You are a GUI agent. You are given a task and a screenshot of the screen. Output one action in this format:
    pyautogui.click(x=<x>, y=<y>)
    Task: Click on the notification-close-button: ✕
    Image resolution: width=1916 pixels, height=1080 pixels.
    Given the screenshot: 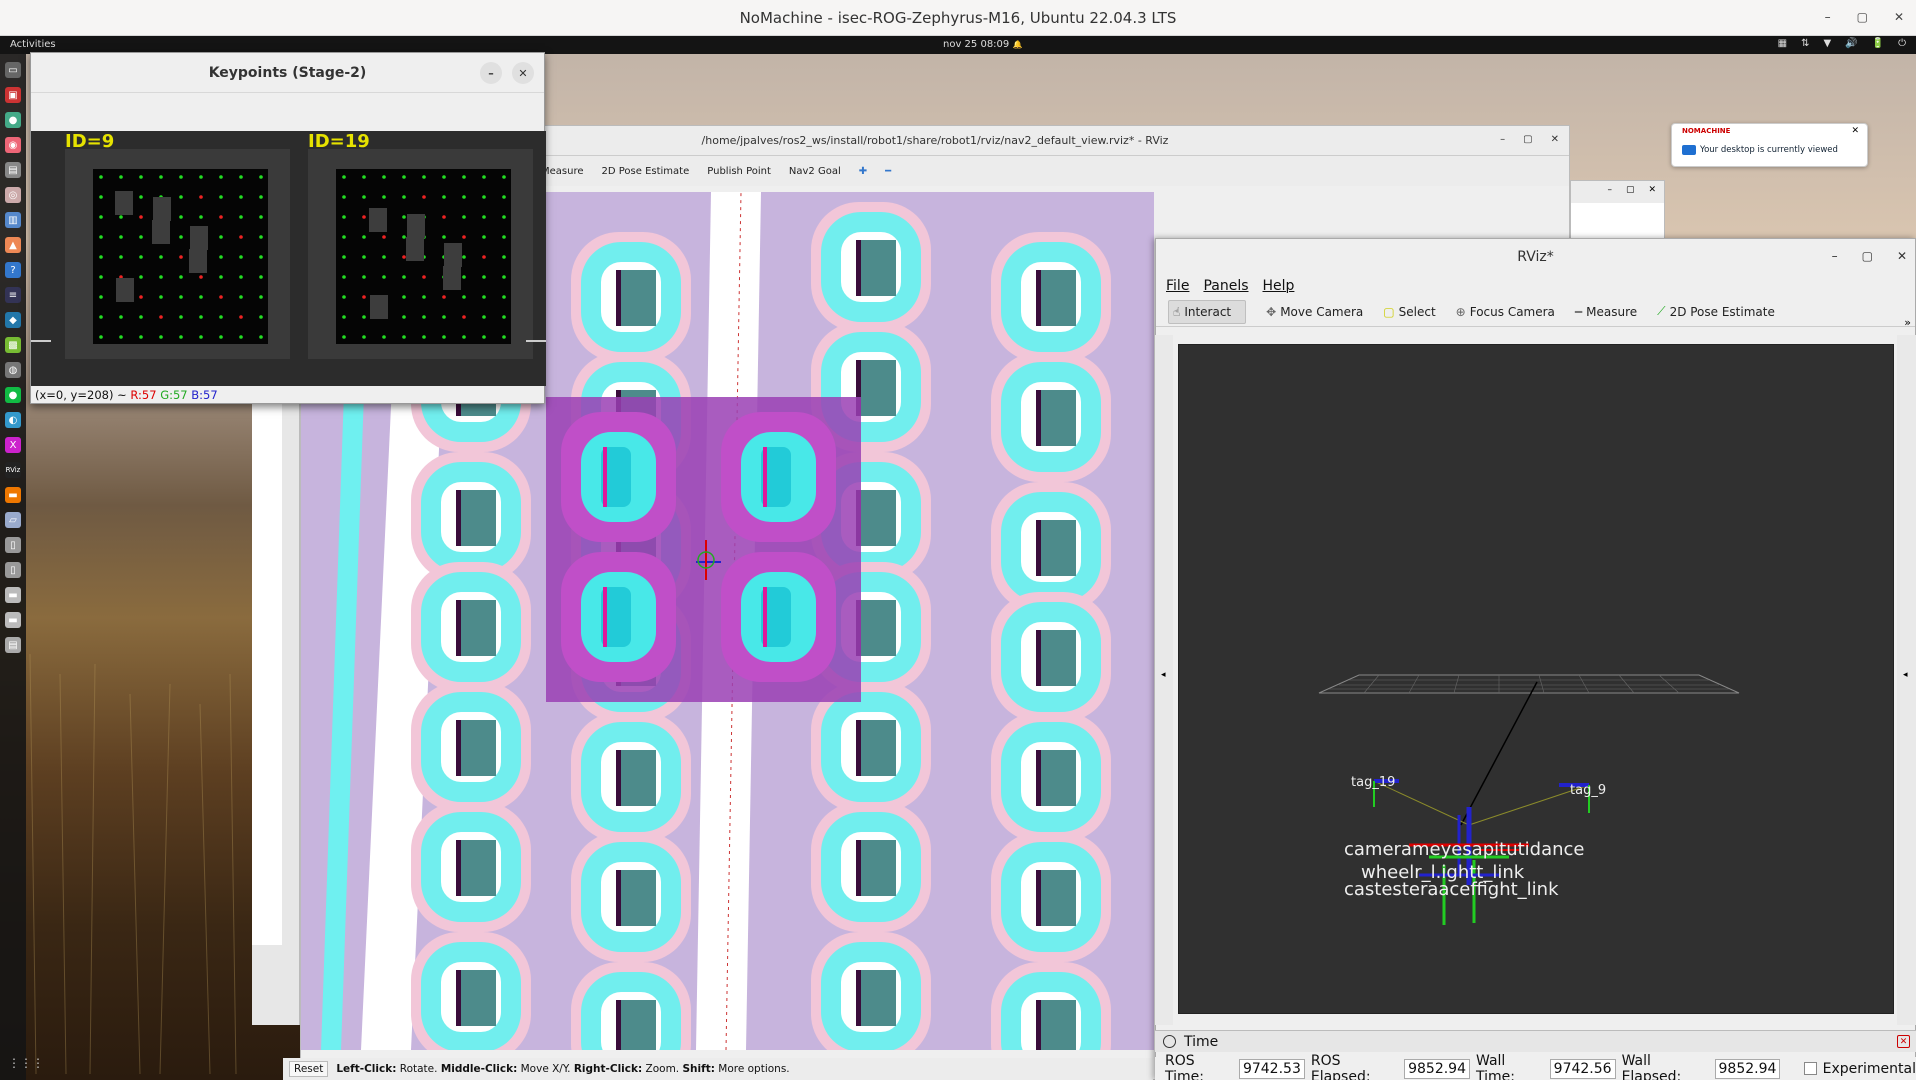 What is the action you would take?
    pyautogui.click(x=1855, y=131)
    